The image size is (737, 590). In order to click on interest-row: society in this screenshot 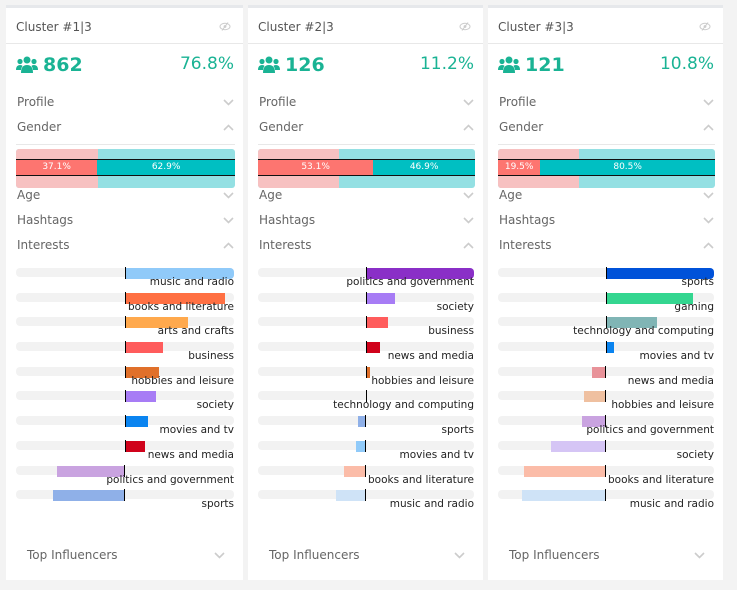, I will do `click(125, 399)`.